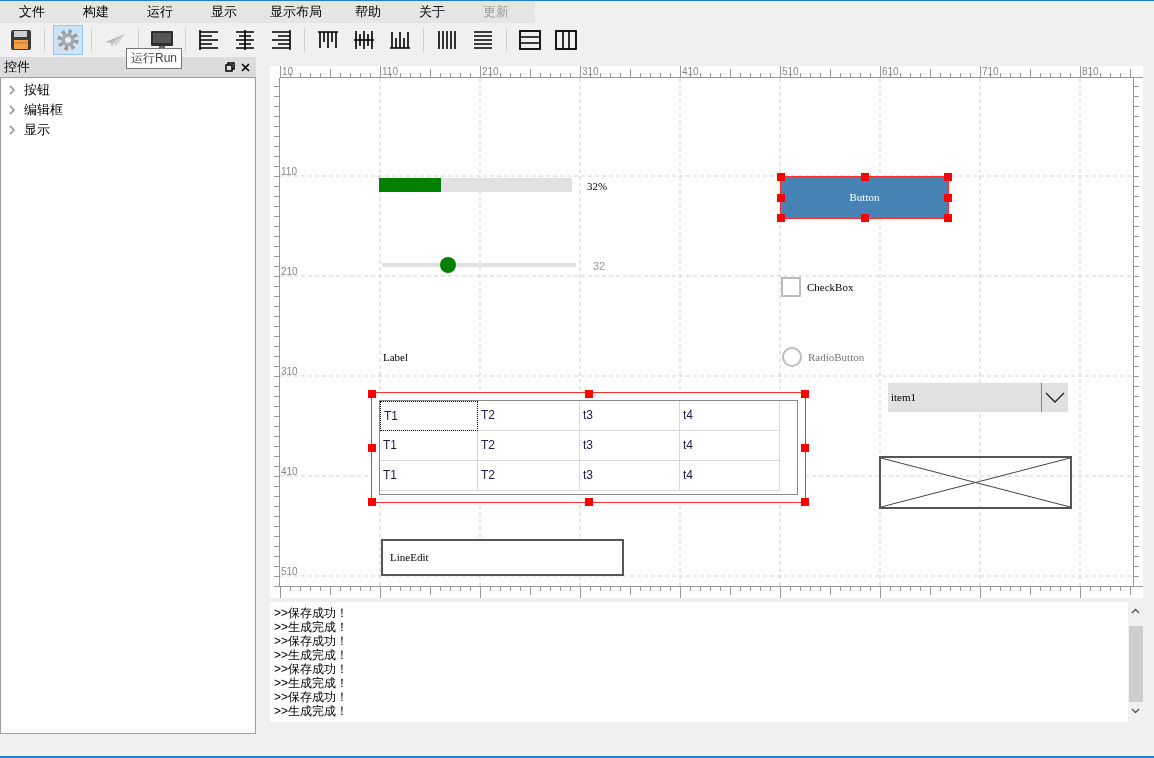  What do you see at coordinates (1135, 711) in the screenshot?
I see `scroll-down-icon` at bounding box center [1135, 711].